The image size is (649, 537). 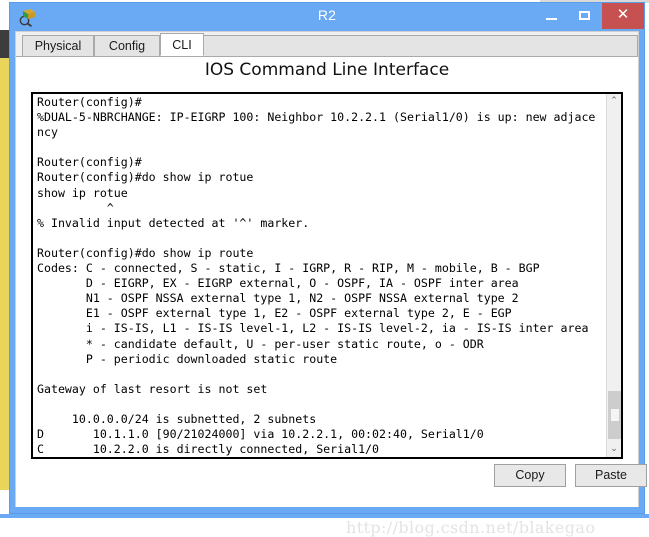 What do you see at coordinates (530, 475) in the screenshot?
I see `copy-button: Copy` at bounding box center [530, 475].